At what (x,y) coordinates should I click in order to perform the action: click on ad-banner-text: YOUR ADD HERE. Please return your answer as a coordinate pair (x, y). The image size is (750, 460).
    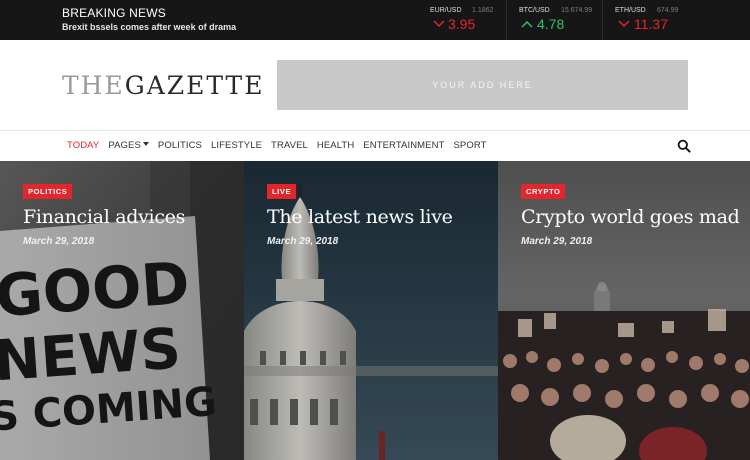
    Looking at the image, I should click on (482, 85).